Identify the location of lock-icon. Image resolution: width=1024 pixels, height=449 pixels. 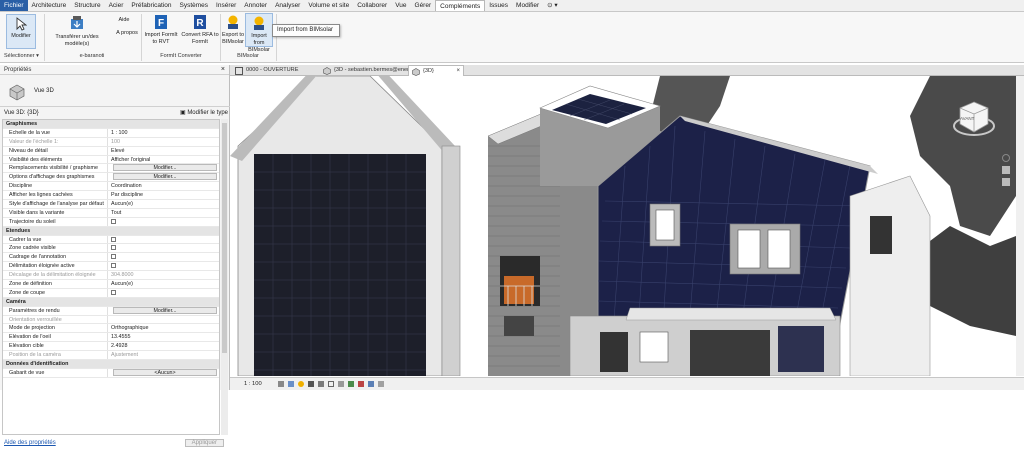
(341, 384).